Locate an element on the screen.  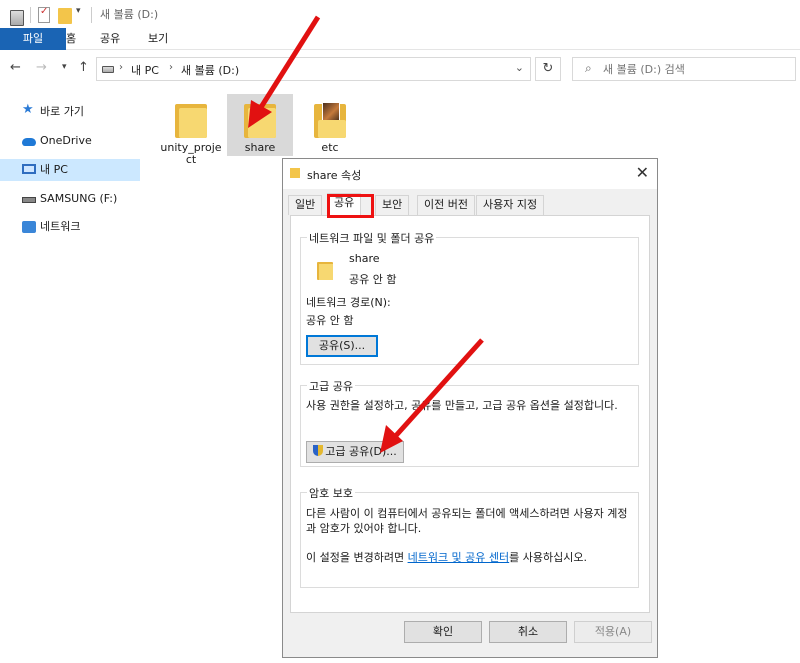
sidebar-item-samsung: SAMSUNG (F:) is located at coordinates (70, 199).